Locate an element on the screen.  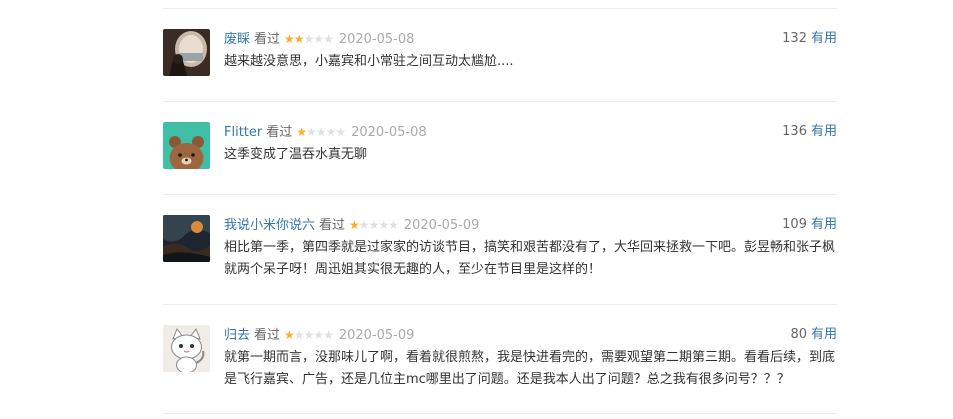
vote-count: 132 is located at coordinates (794, 38).